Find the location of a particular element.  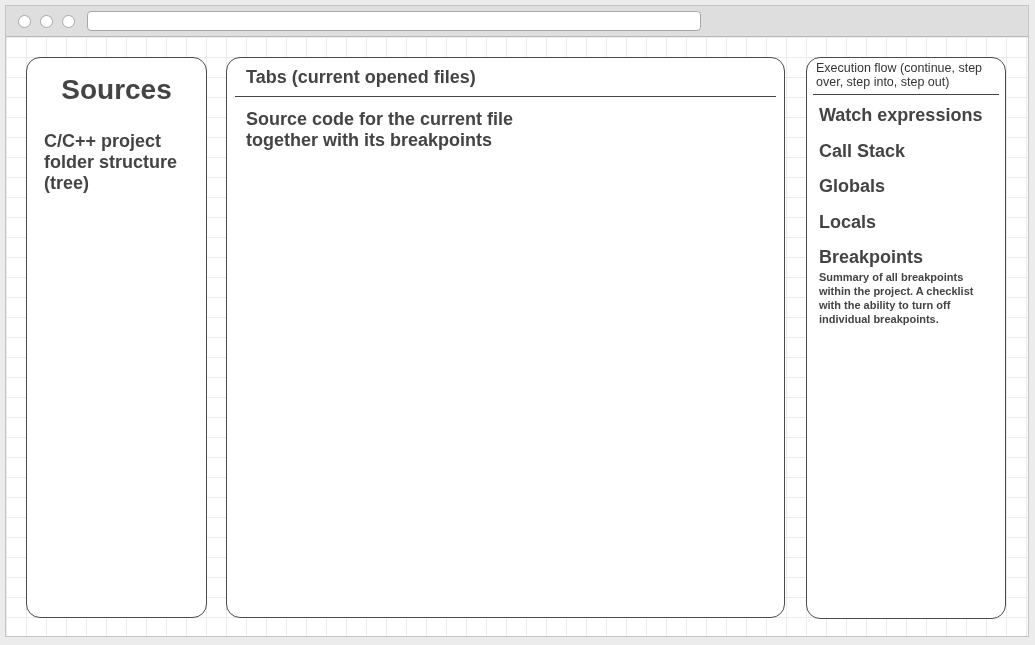

section-title: Call Stack is located at coordinates (863, 150).